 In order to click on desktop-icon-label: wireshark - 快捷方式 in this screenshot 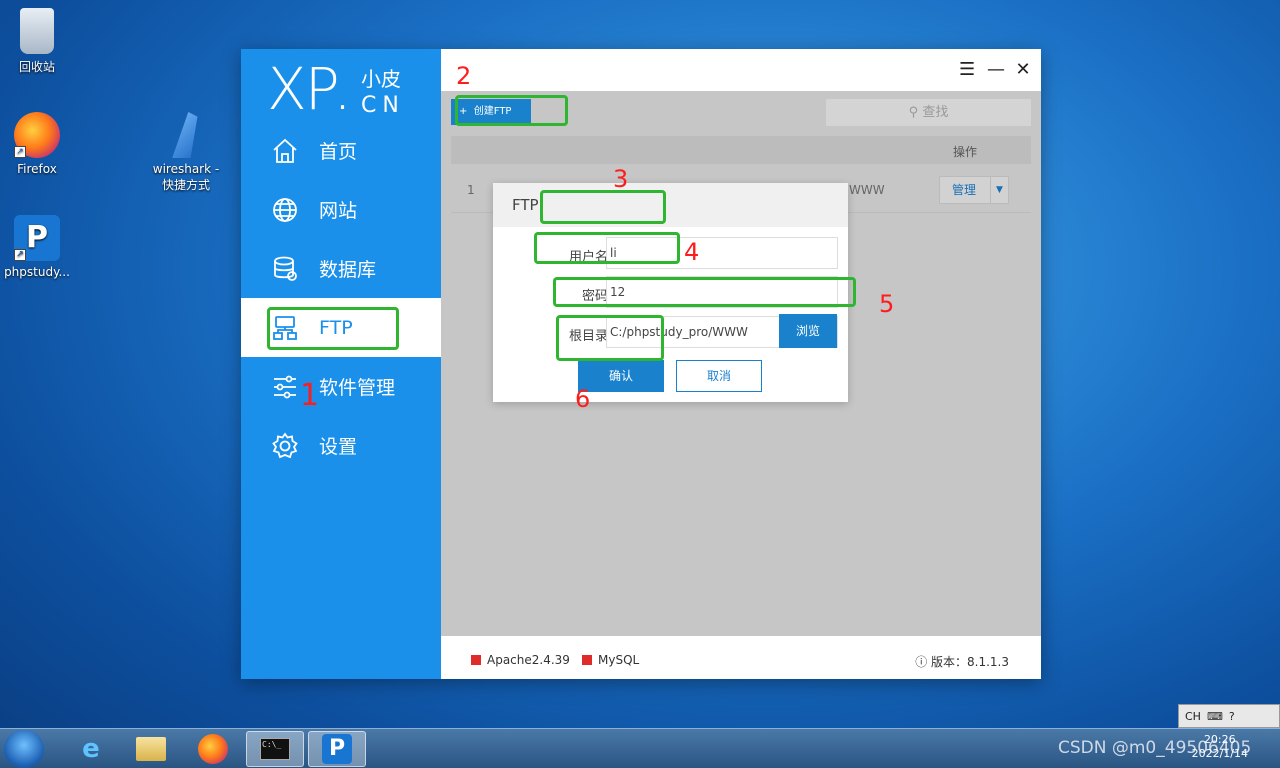, I will do `click(186, 177)`.